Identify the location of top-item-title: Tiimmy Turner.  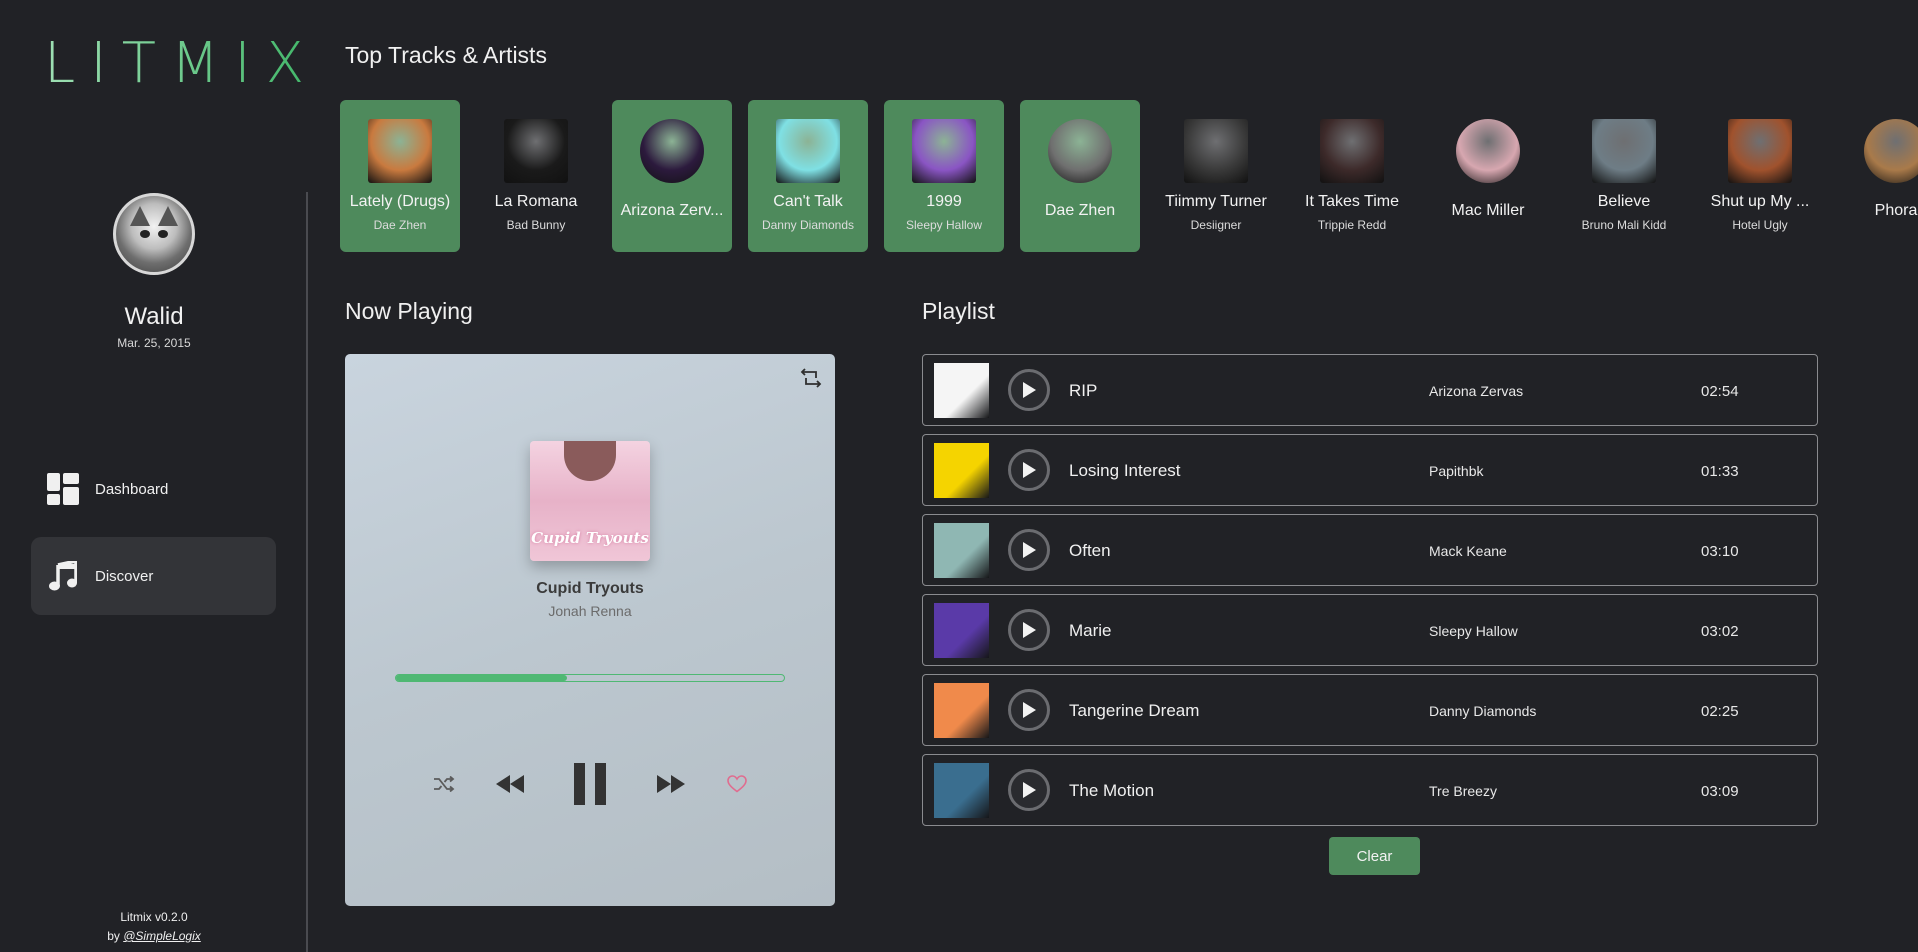
(1216, 201).